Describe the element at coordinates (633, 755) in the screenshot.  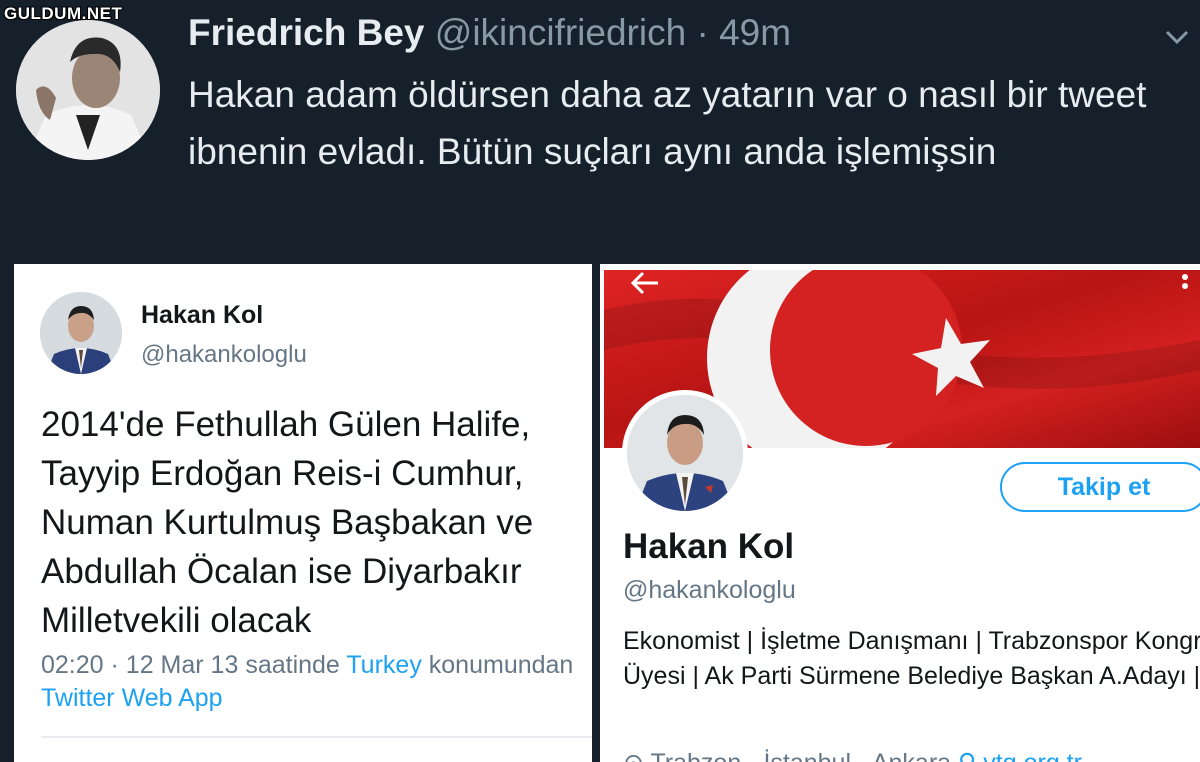
I see `location-icon: ⊙` at that location.